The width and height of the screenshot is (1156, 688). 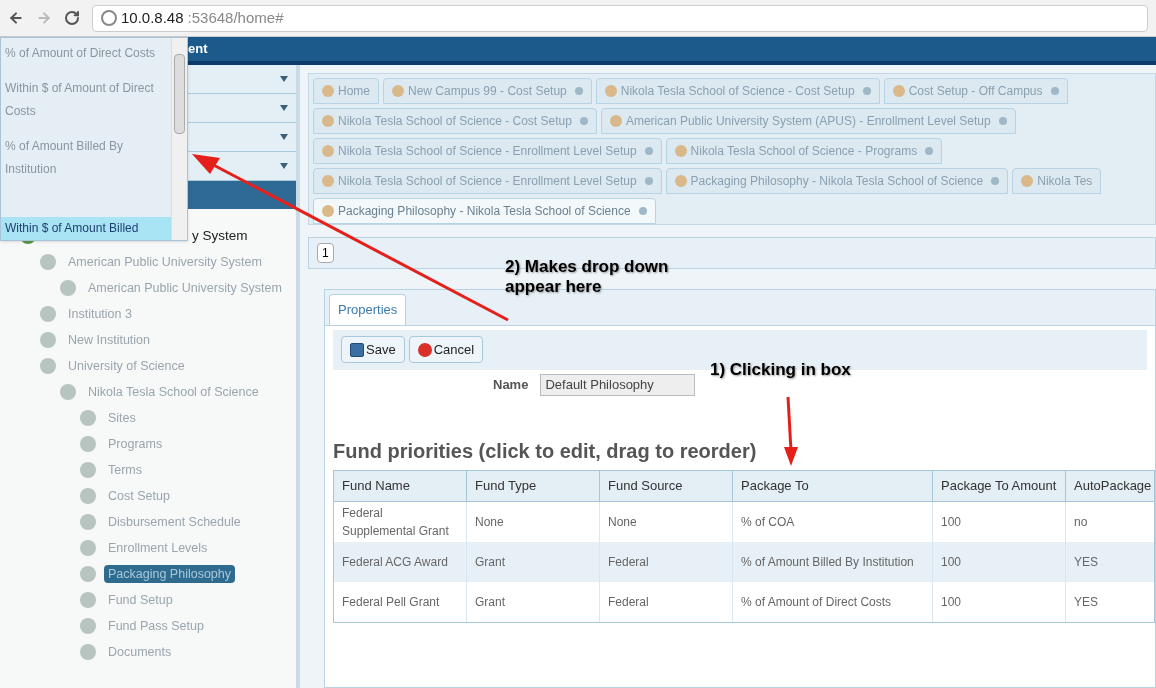 I want to click on tree-item: y System, so click(x=220, y=236).